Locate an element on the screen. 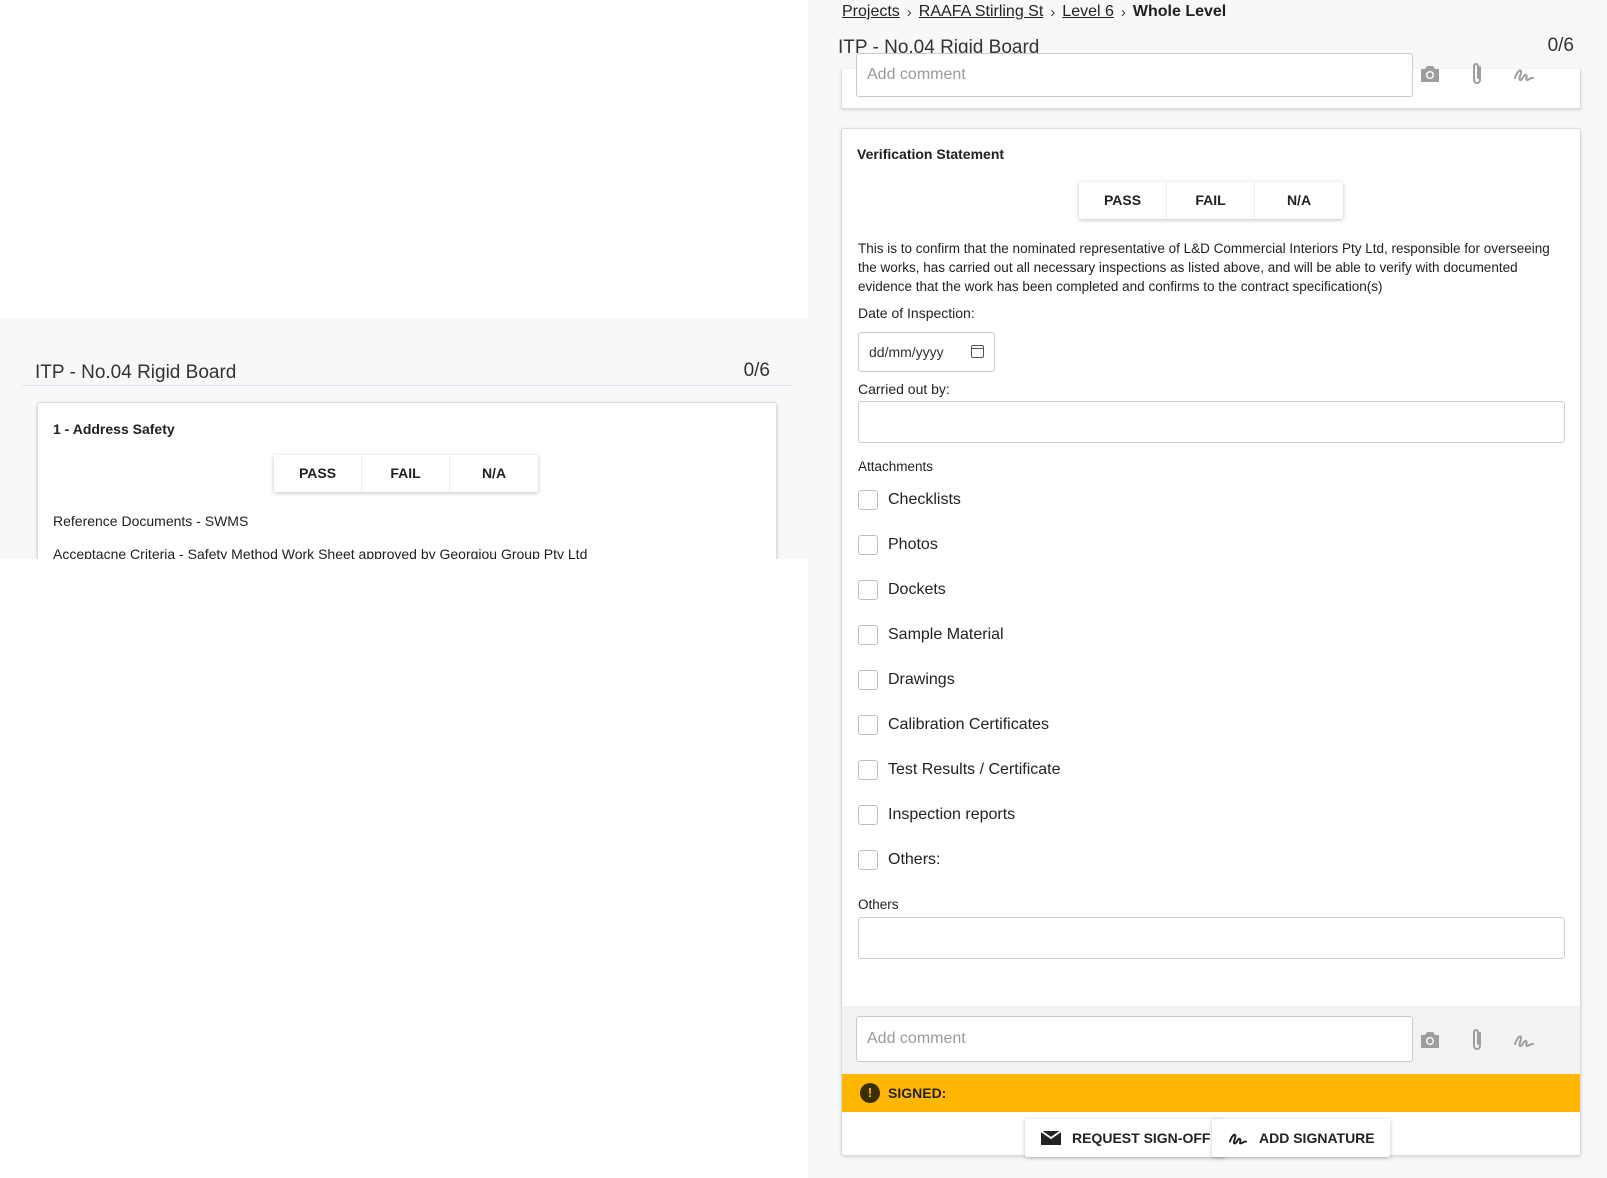 The width and height of the screenshot is (1607, 1178). checkbox-label: Calibration Certificates is located at coordinates (968, 724).